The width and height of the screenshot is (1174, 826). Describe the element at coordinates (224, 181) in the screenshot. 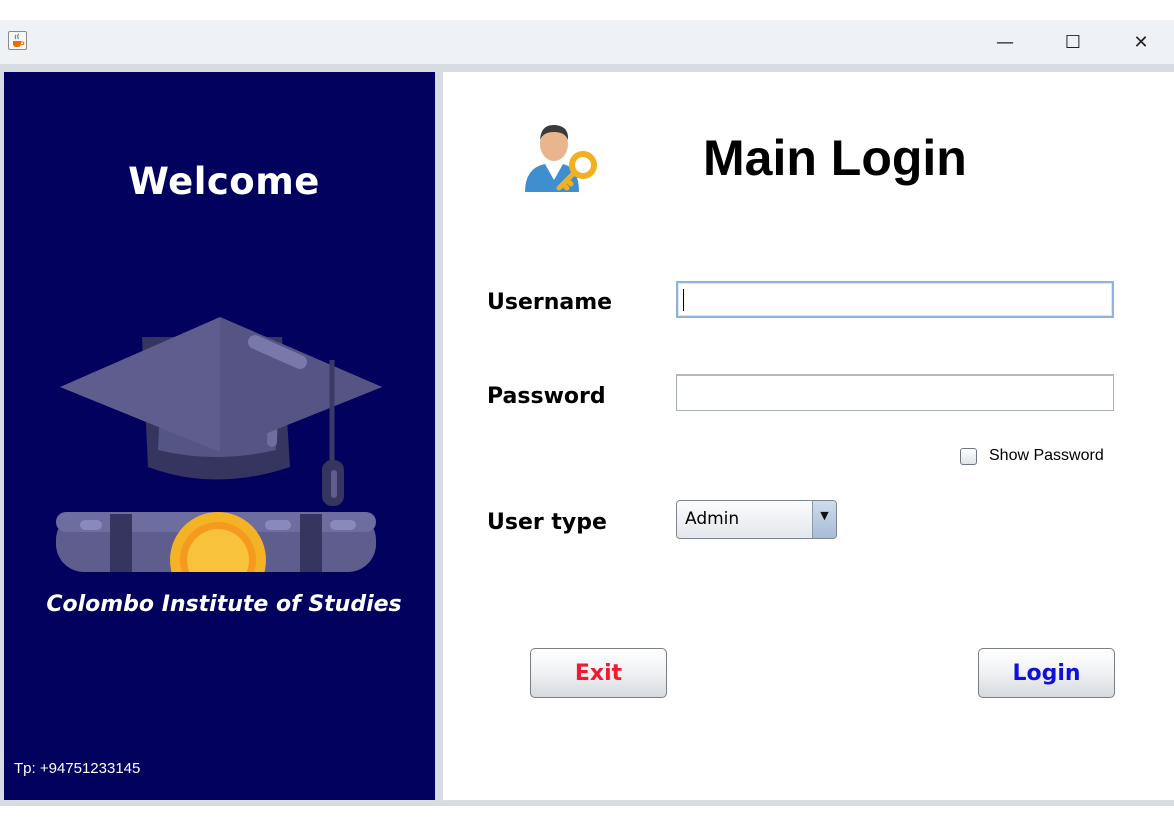

I see `welcome-heading: Welcome` at that location.